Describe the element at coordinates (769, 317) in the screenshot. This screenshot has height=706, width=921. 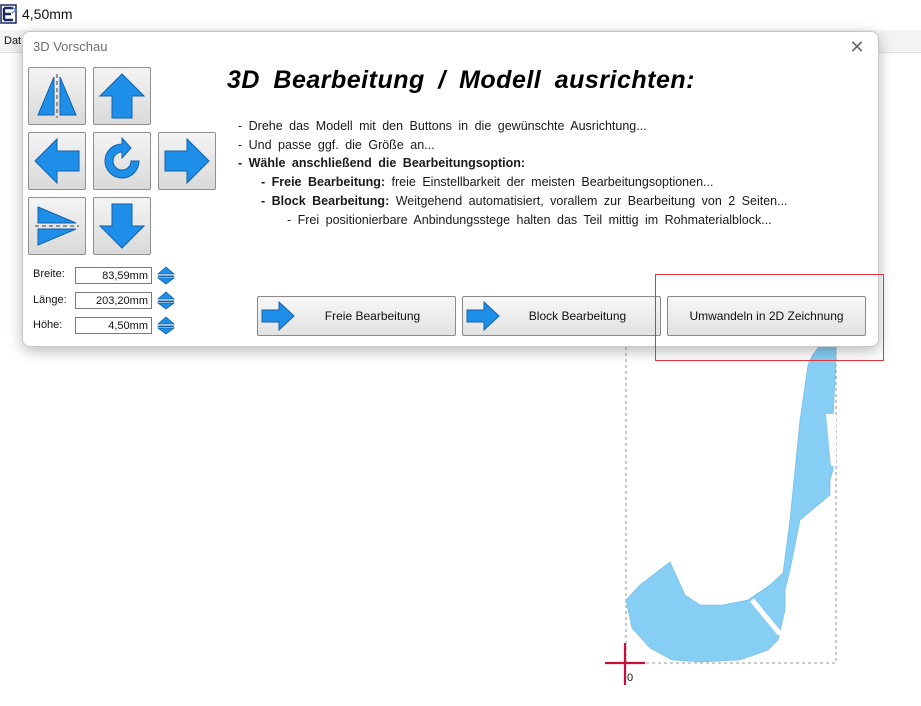
I see `highlight-annotation` at that location.